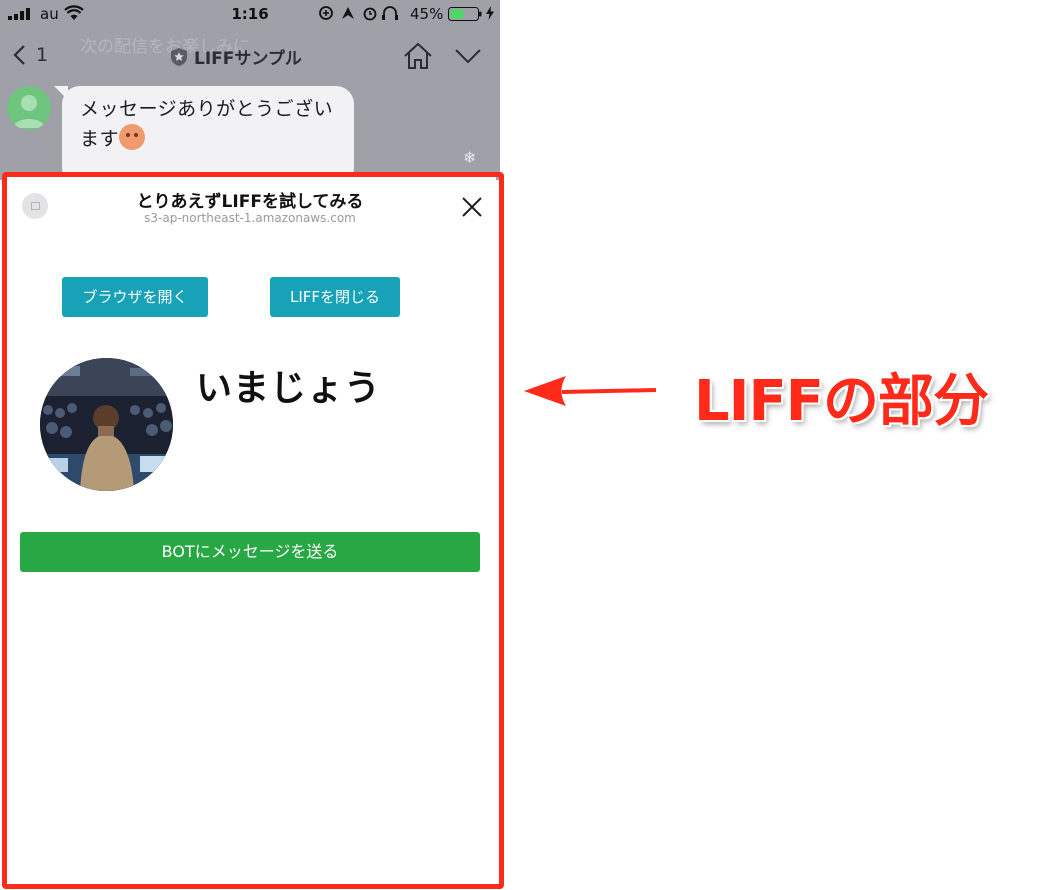 The width and height of the screenshot is (1041, 890). Describe the element at coordinates (248, 59) in the screenshot. I see `chat-title-text: LIFFサンプル` at that location.